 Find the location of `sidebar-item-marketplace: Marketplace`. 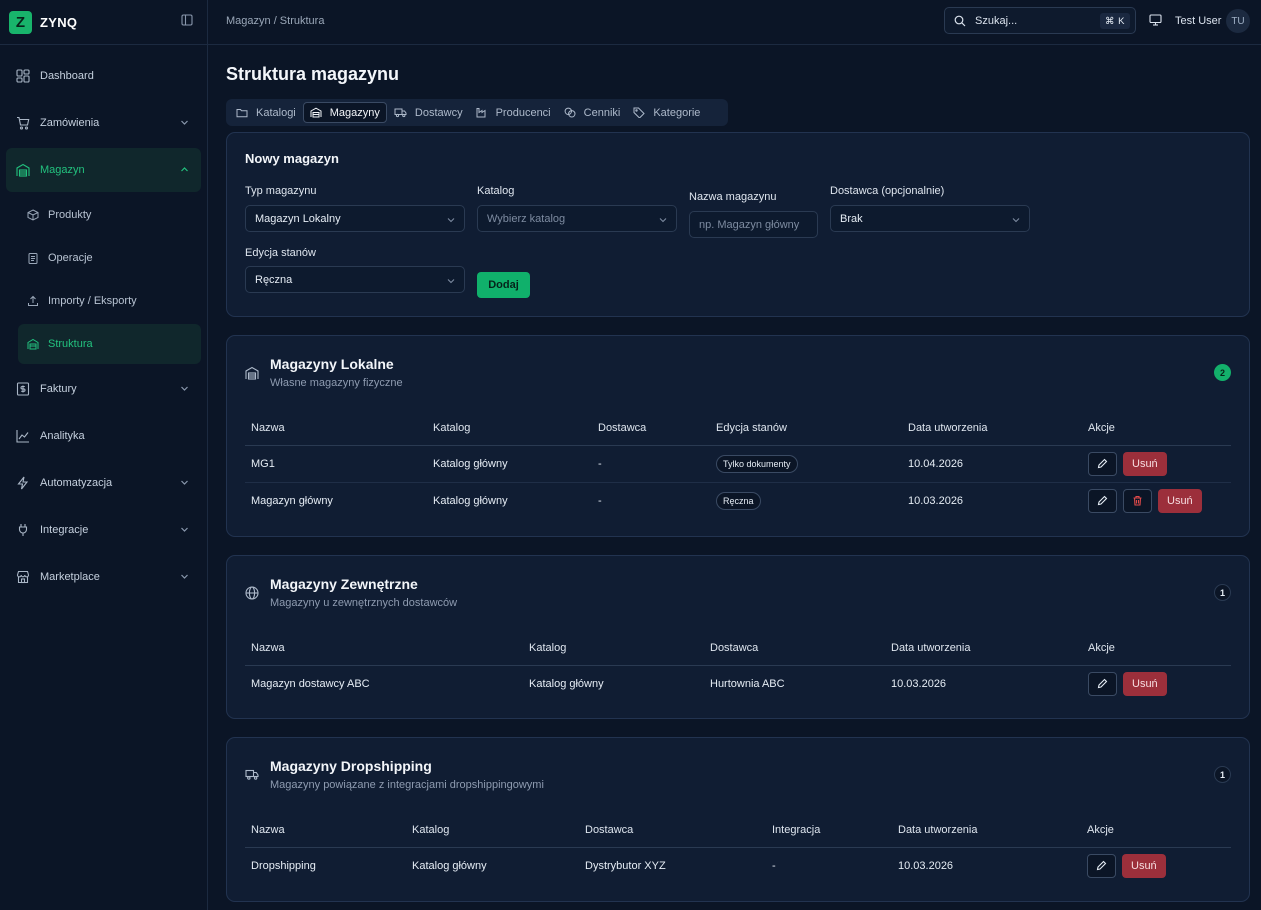

sidebar-item-marketplace: Marketplace is located at coordinates (103, 577).